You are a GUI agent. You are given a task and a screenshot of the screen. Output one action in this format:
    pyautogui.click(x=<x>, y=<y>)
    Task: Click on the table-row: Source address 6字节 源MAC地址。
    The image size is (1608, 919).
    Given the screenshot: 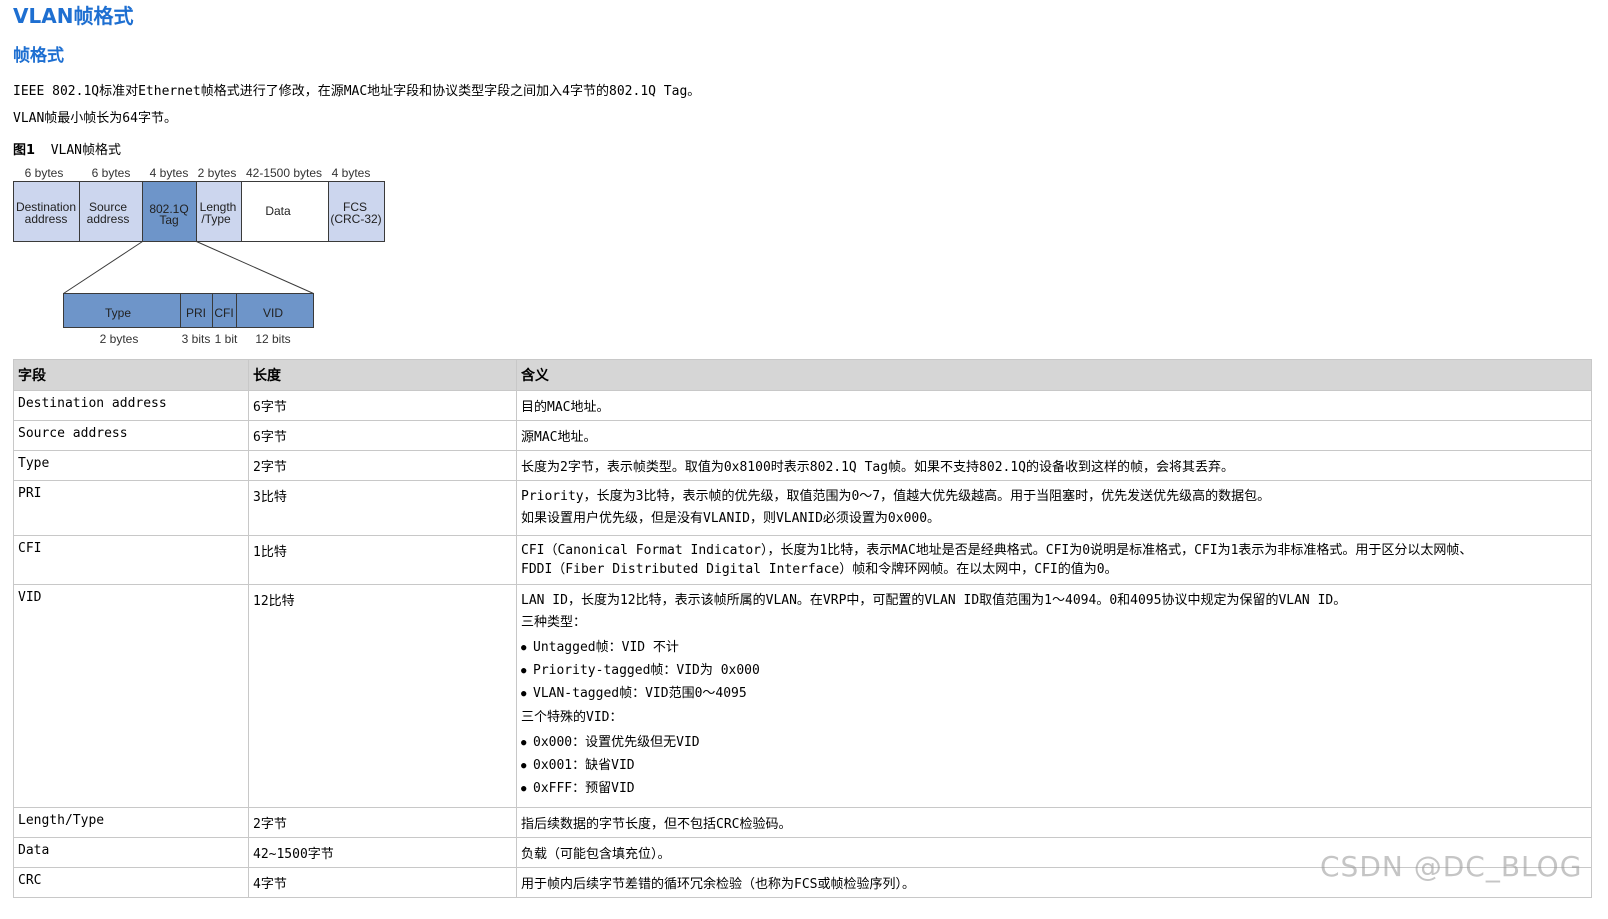 What is the action you would take?
    pyautogui.click(x=802, y=435)
    